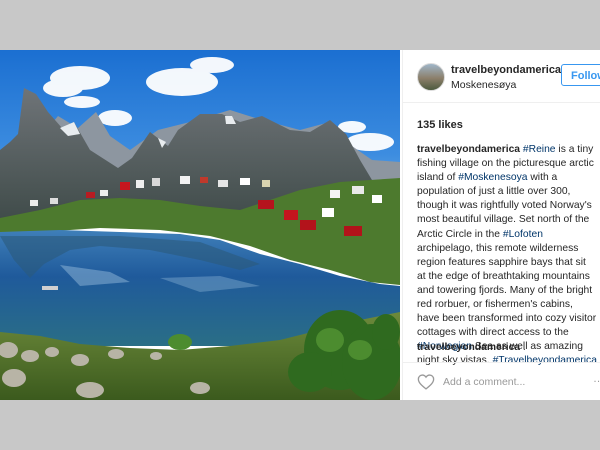 Image resolution: width=600 pixels, height=450 pixels. Describe the element at coordinates (506, 85) in the screenshot. I see `location-link: Moskenesøya` at that location.